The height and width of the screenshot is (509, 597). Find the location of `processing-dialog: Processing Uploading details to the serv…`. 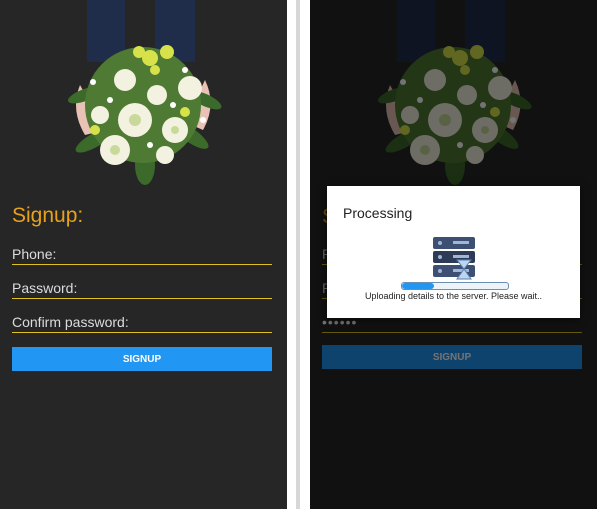

processing-dialog: Processing Uploading details to the serv… is located at coordinates (453, 252).